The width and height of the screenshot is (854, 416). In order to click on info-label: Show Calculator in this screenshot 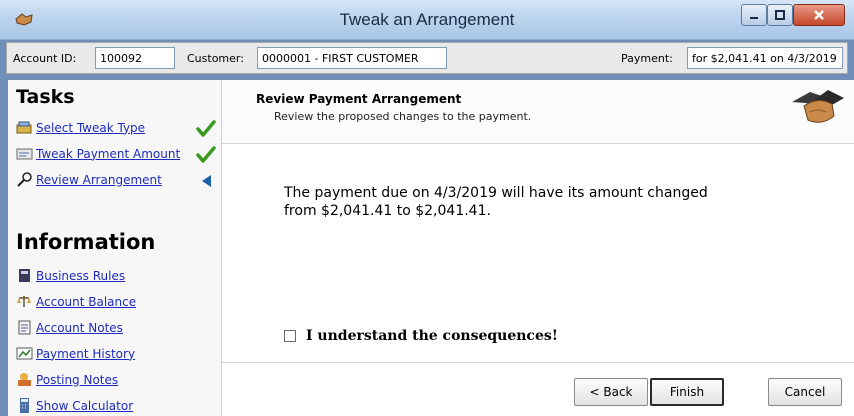, I will do `click(85, 405)`.